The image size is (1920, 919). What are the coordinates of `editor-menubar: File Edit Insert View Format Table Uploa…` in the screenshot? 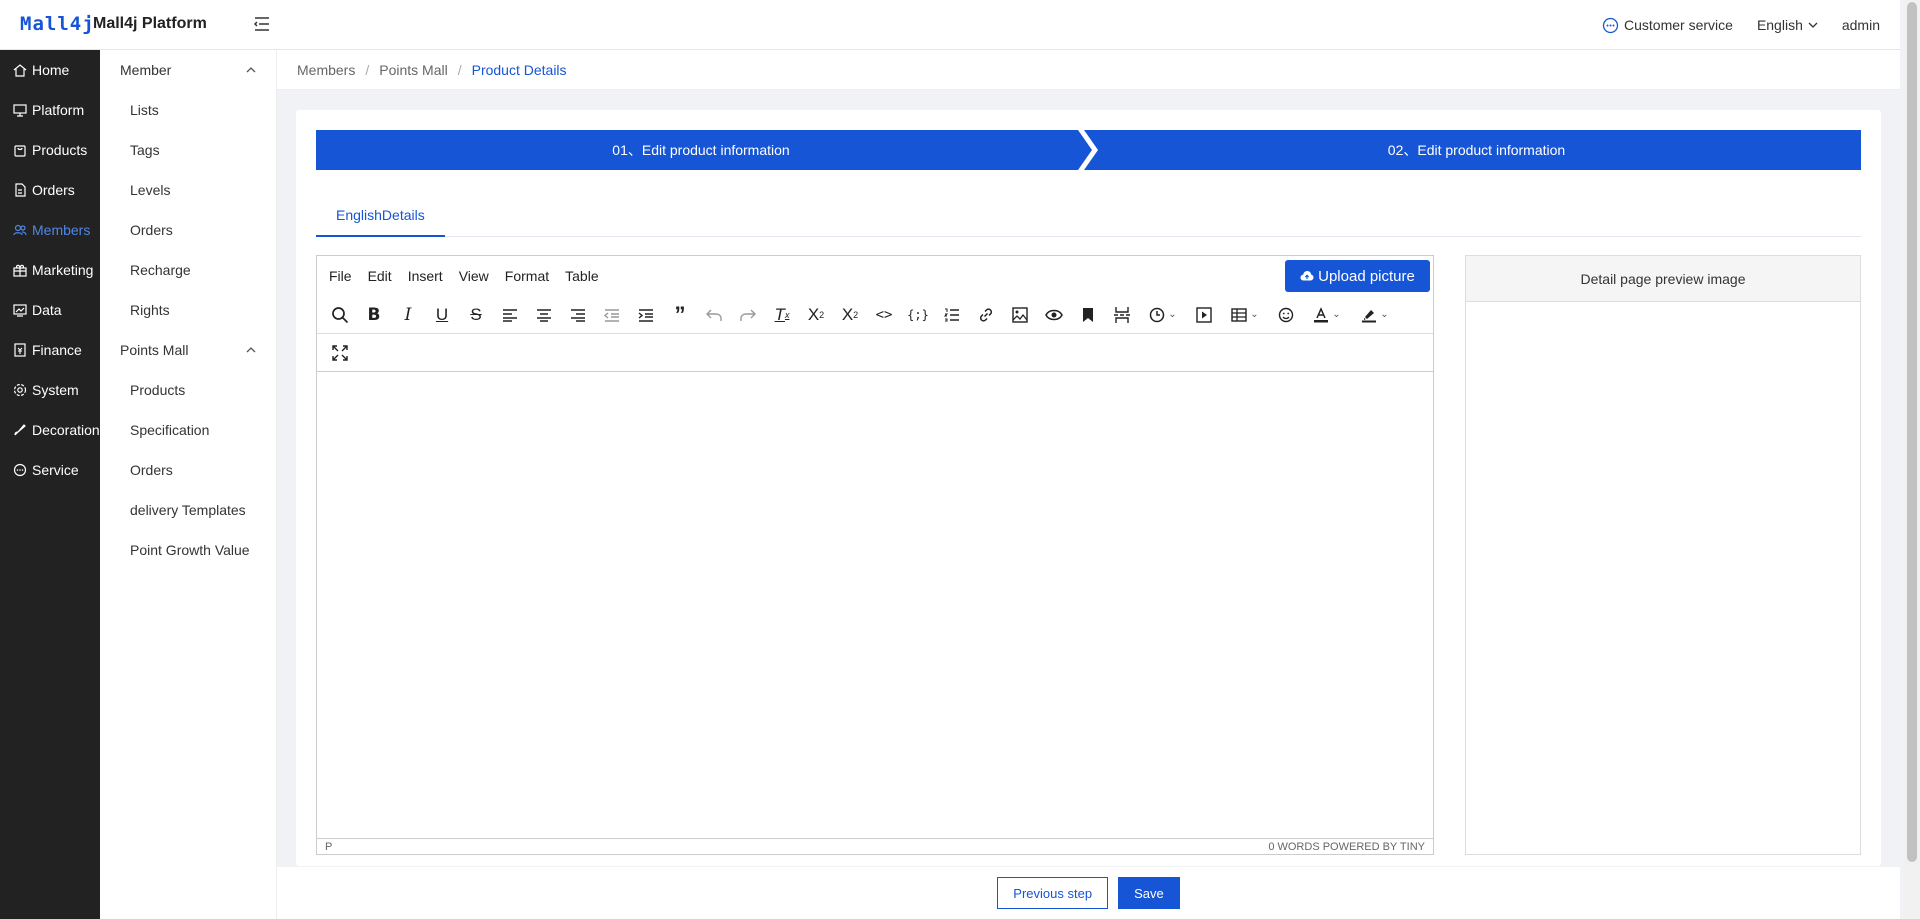 It's located at (875, 276).